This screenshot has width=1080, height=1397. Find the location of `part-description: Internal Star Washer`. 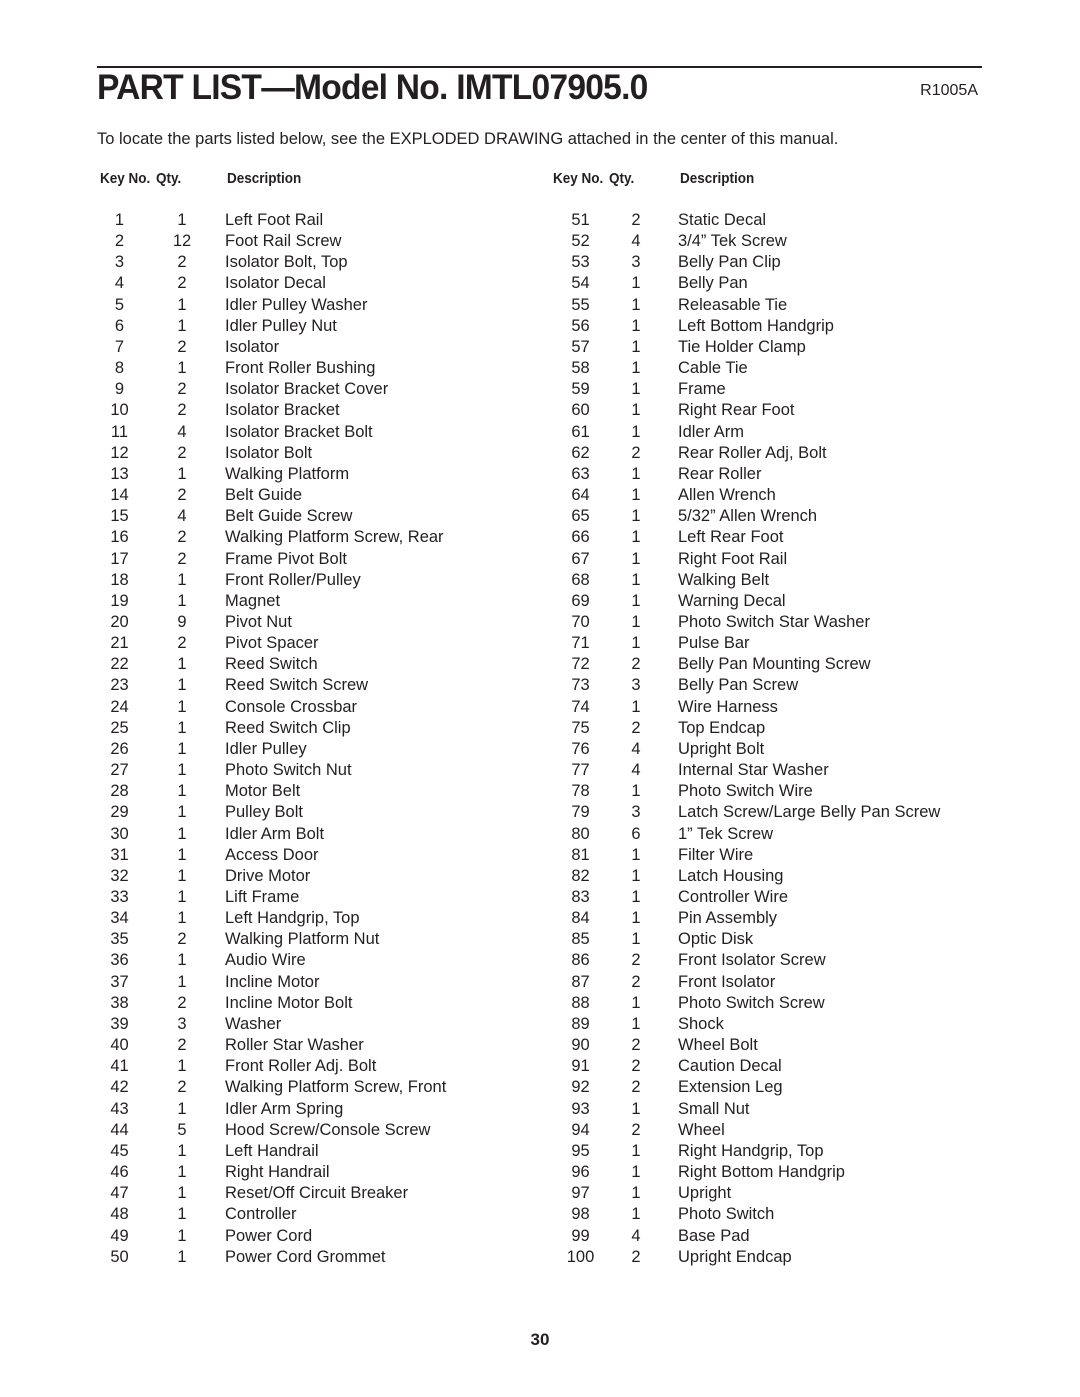

part-description: Internal Star Washer is located at coordinates (753, 770).